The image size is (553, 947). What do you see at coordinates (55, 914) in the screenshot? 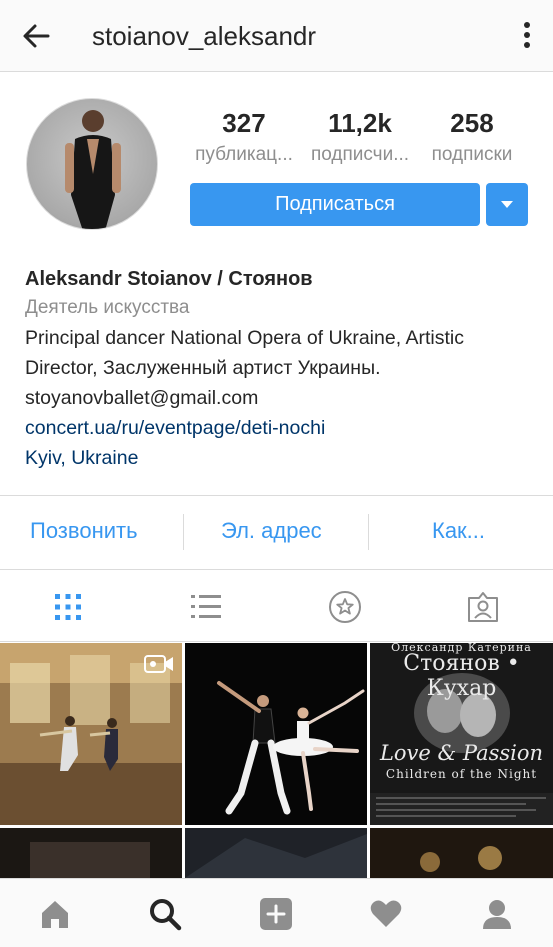
I see `home-icon` at bounding box center [55, 914].